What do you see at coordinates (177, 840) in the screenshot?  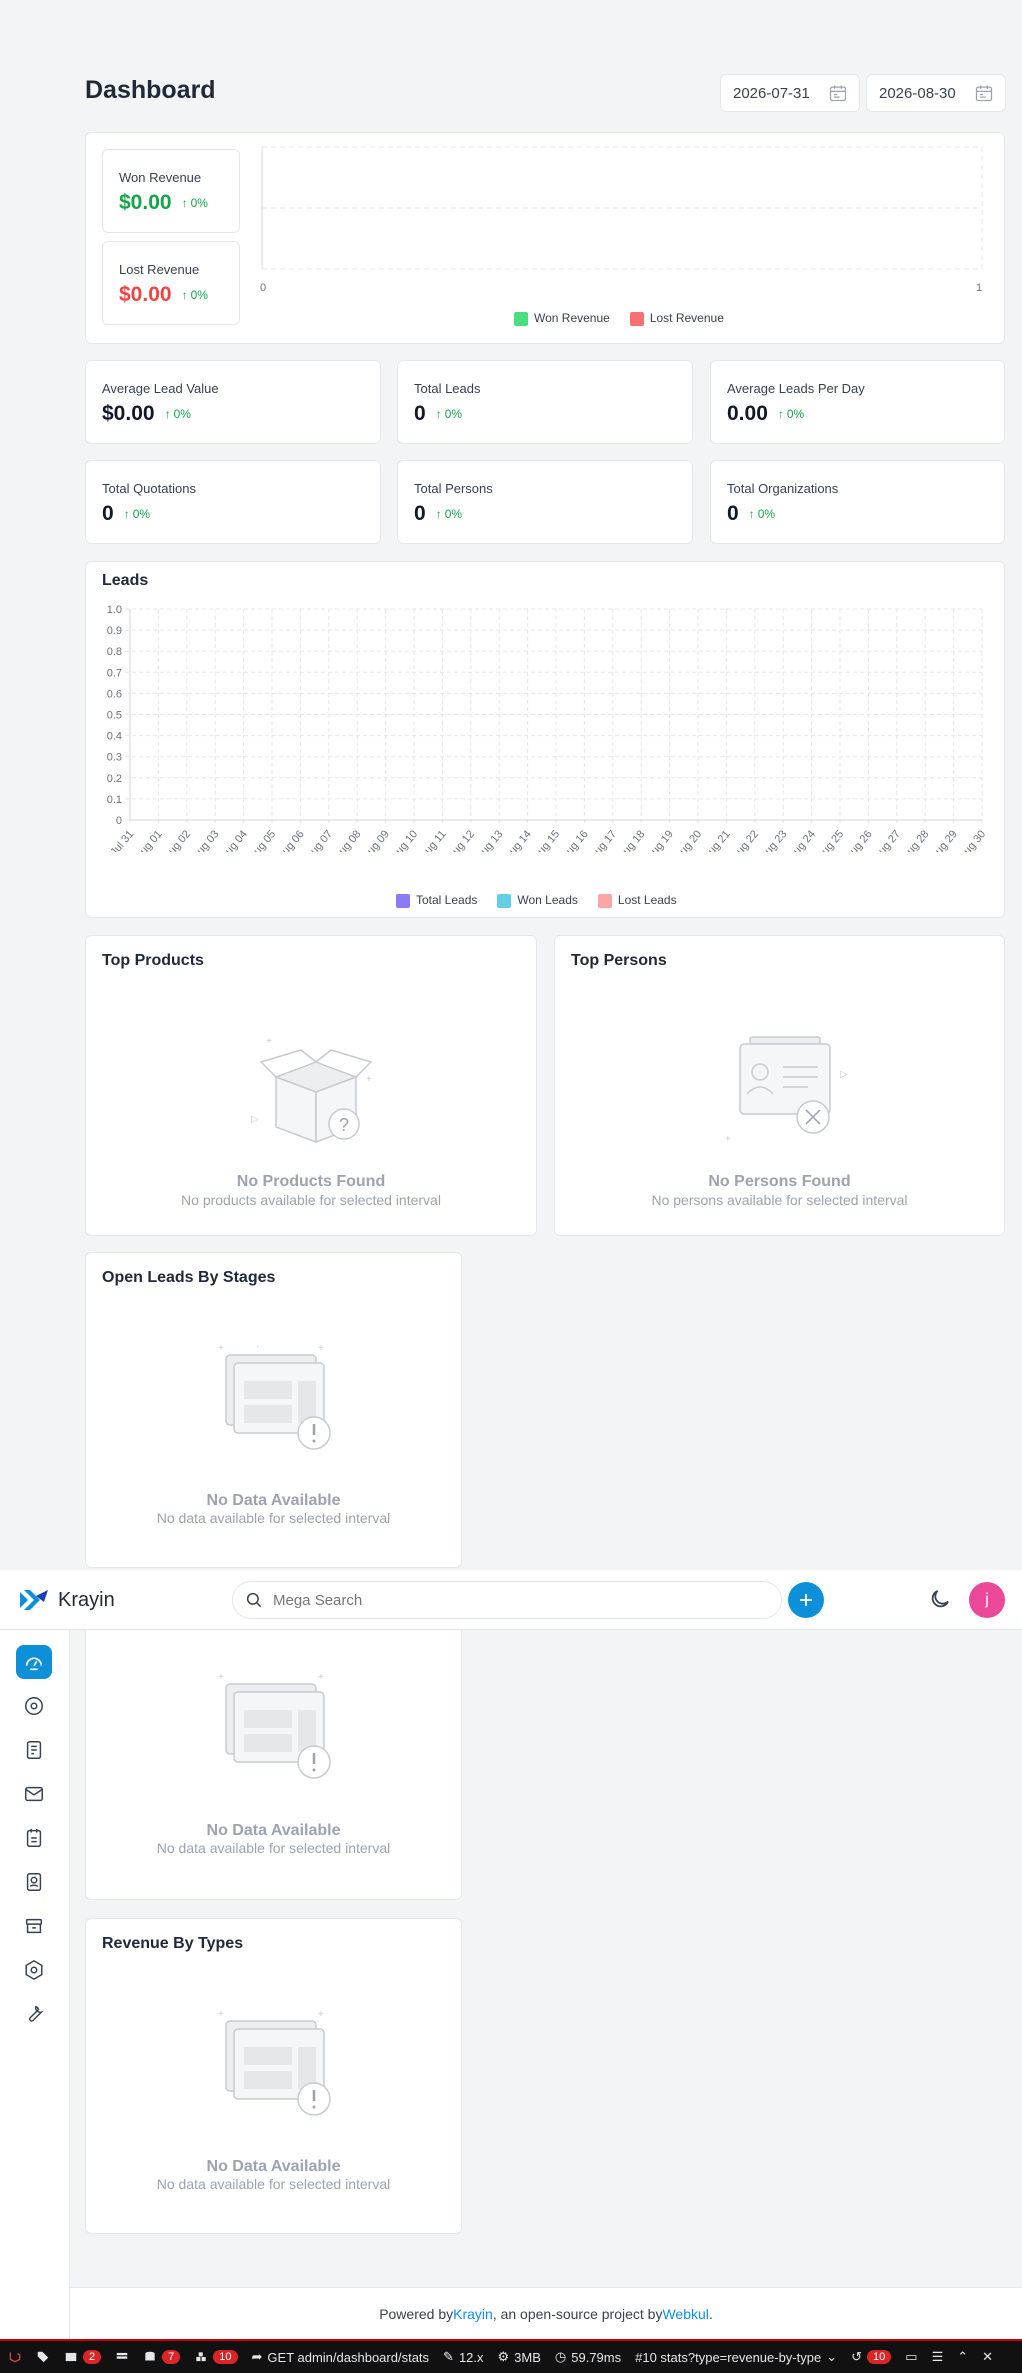 I see `x-tick-label: Aug 02` at bounding box center [177, 840].